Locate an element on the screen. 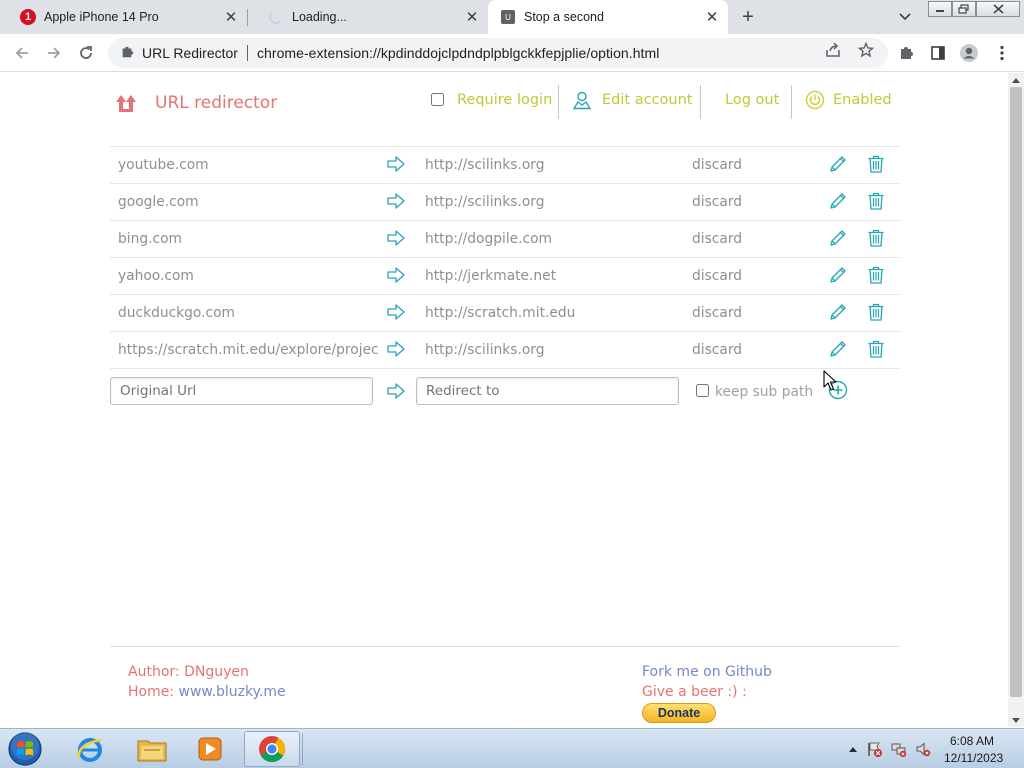 Image resolution: width=1024 pixels, height=768 pixels. show-hidden-icons-arrow-icon is located at coordinates (853, 749).